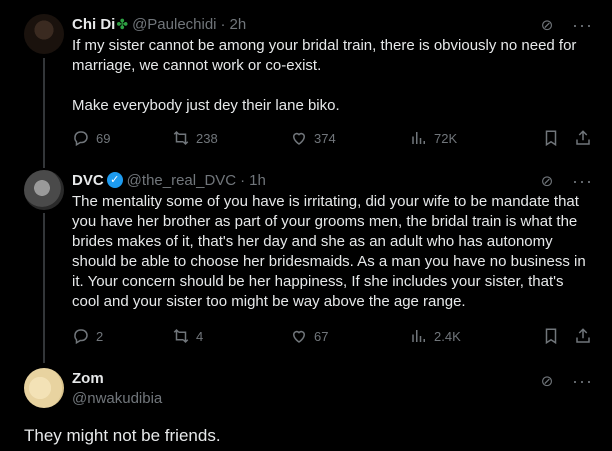  Describe the element at coordinates (321, 336) in the screenshot. I see `like-count: 67` at that location.